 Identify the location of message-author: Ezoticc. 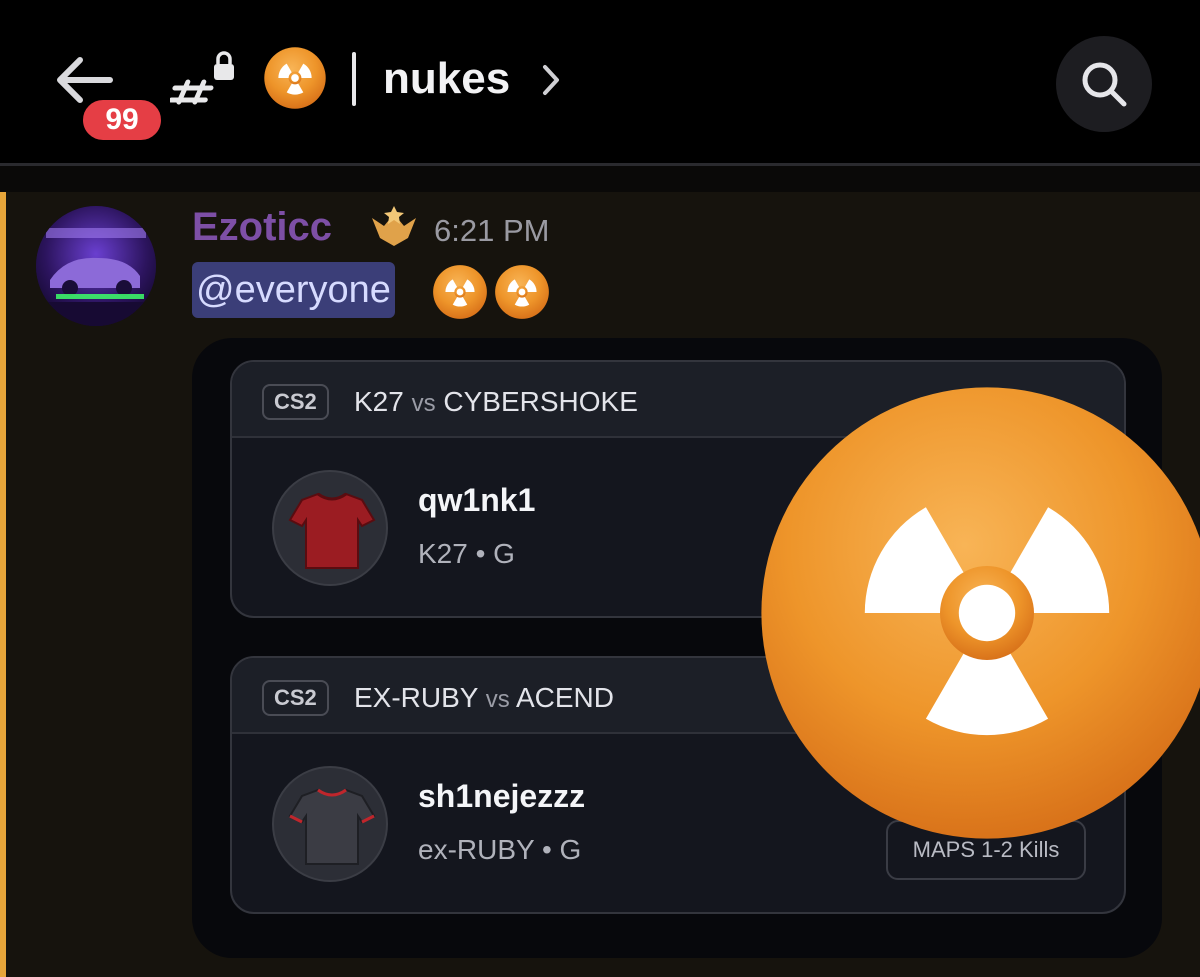
(262, 227).